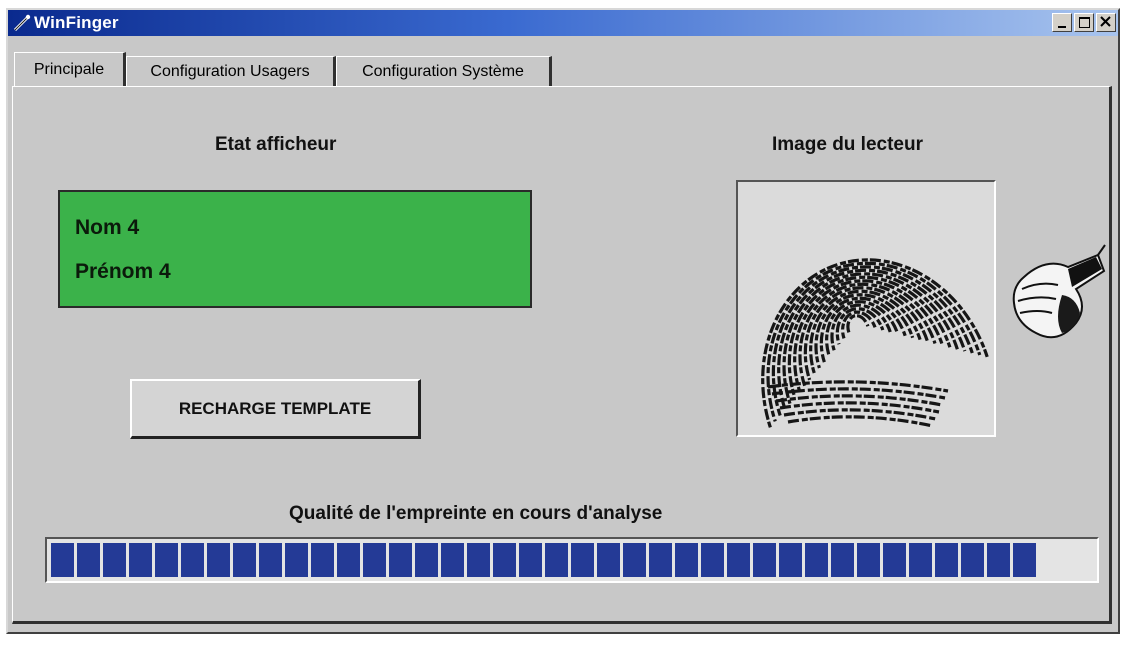 This screenshot has height=651, width=1125. I want to click on pen-icon, so click(22, 23).